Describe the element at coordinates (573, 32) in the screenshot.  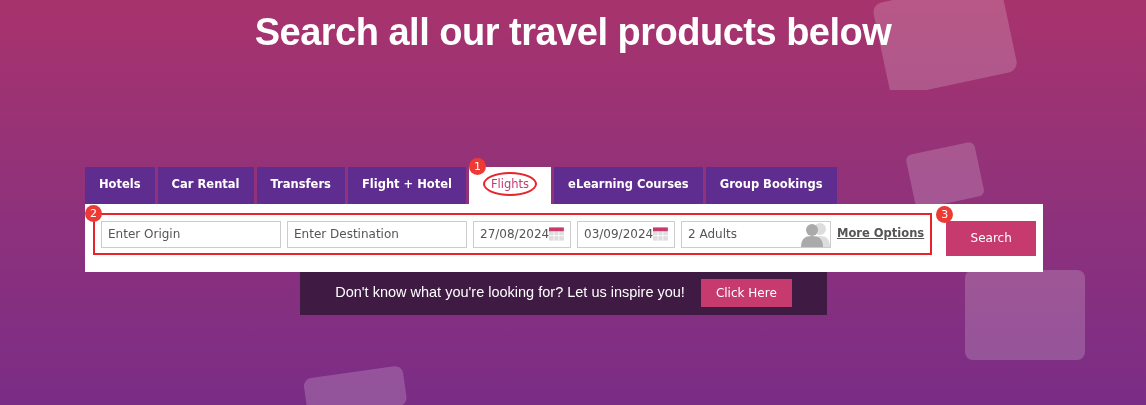
I see `page-heading: Search all our travel products below` at that location.